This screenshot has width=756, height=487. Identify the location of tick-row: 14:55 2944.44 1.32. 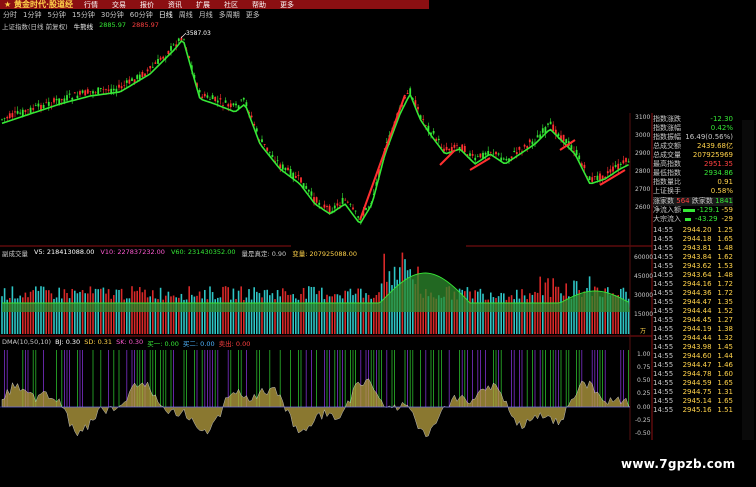
(693, 338).